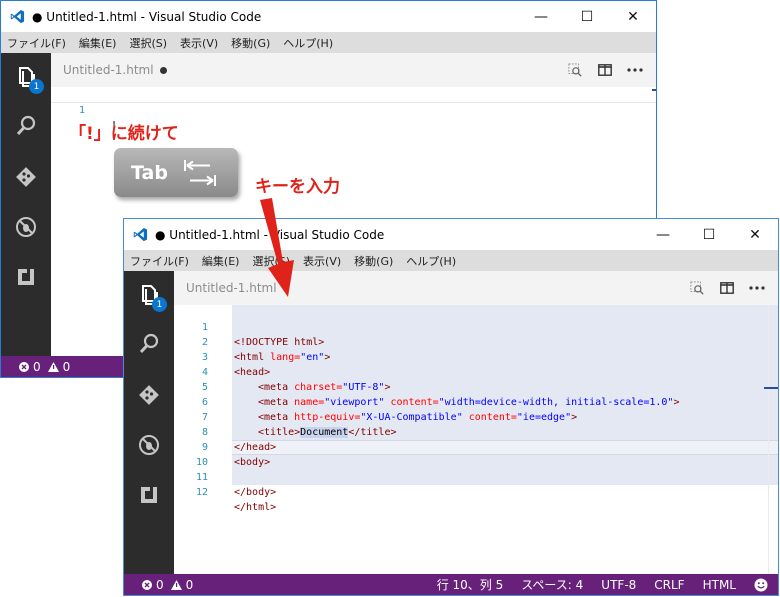 The width and height of the screenshot is (780, 597). I want to click on line-number: 12, so click(201, 492).